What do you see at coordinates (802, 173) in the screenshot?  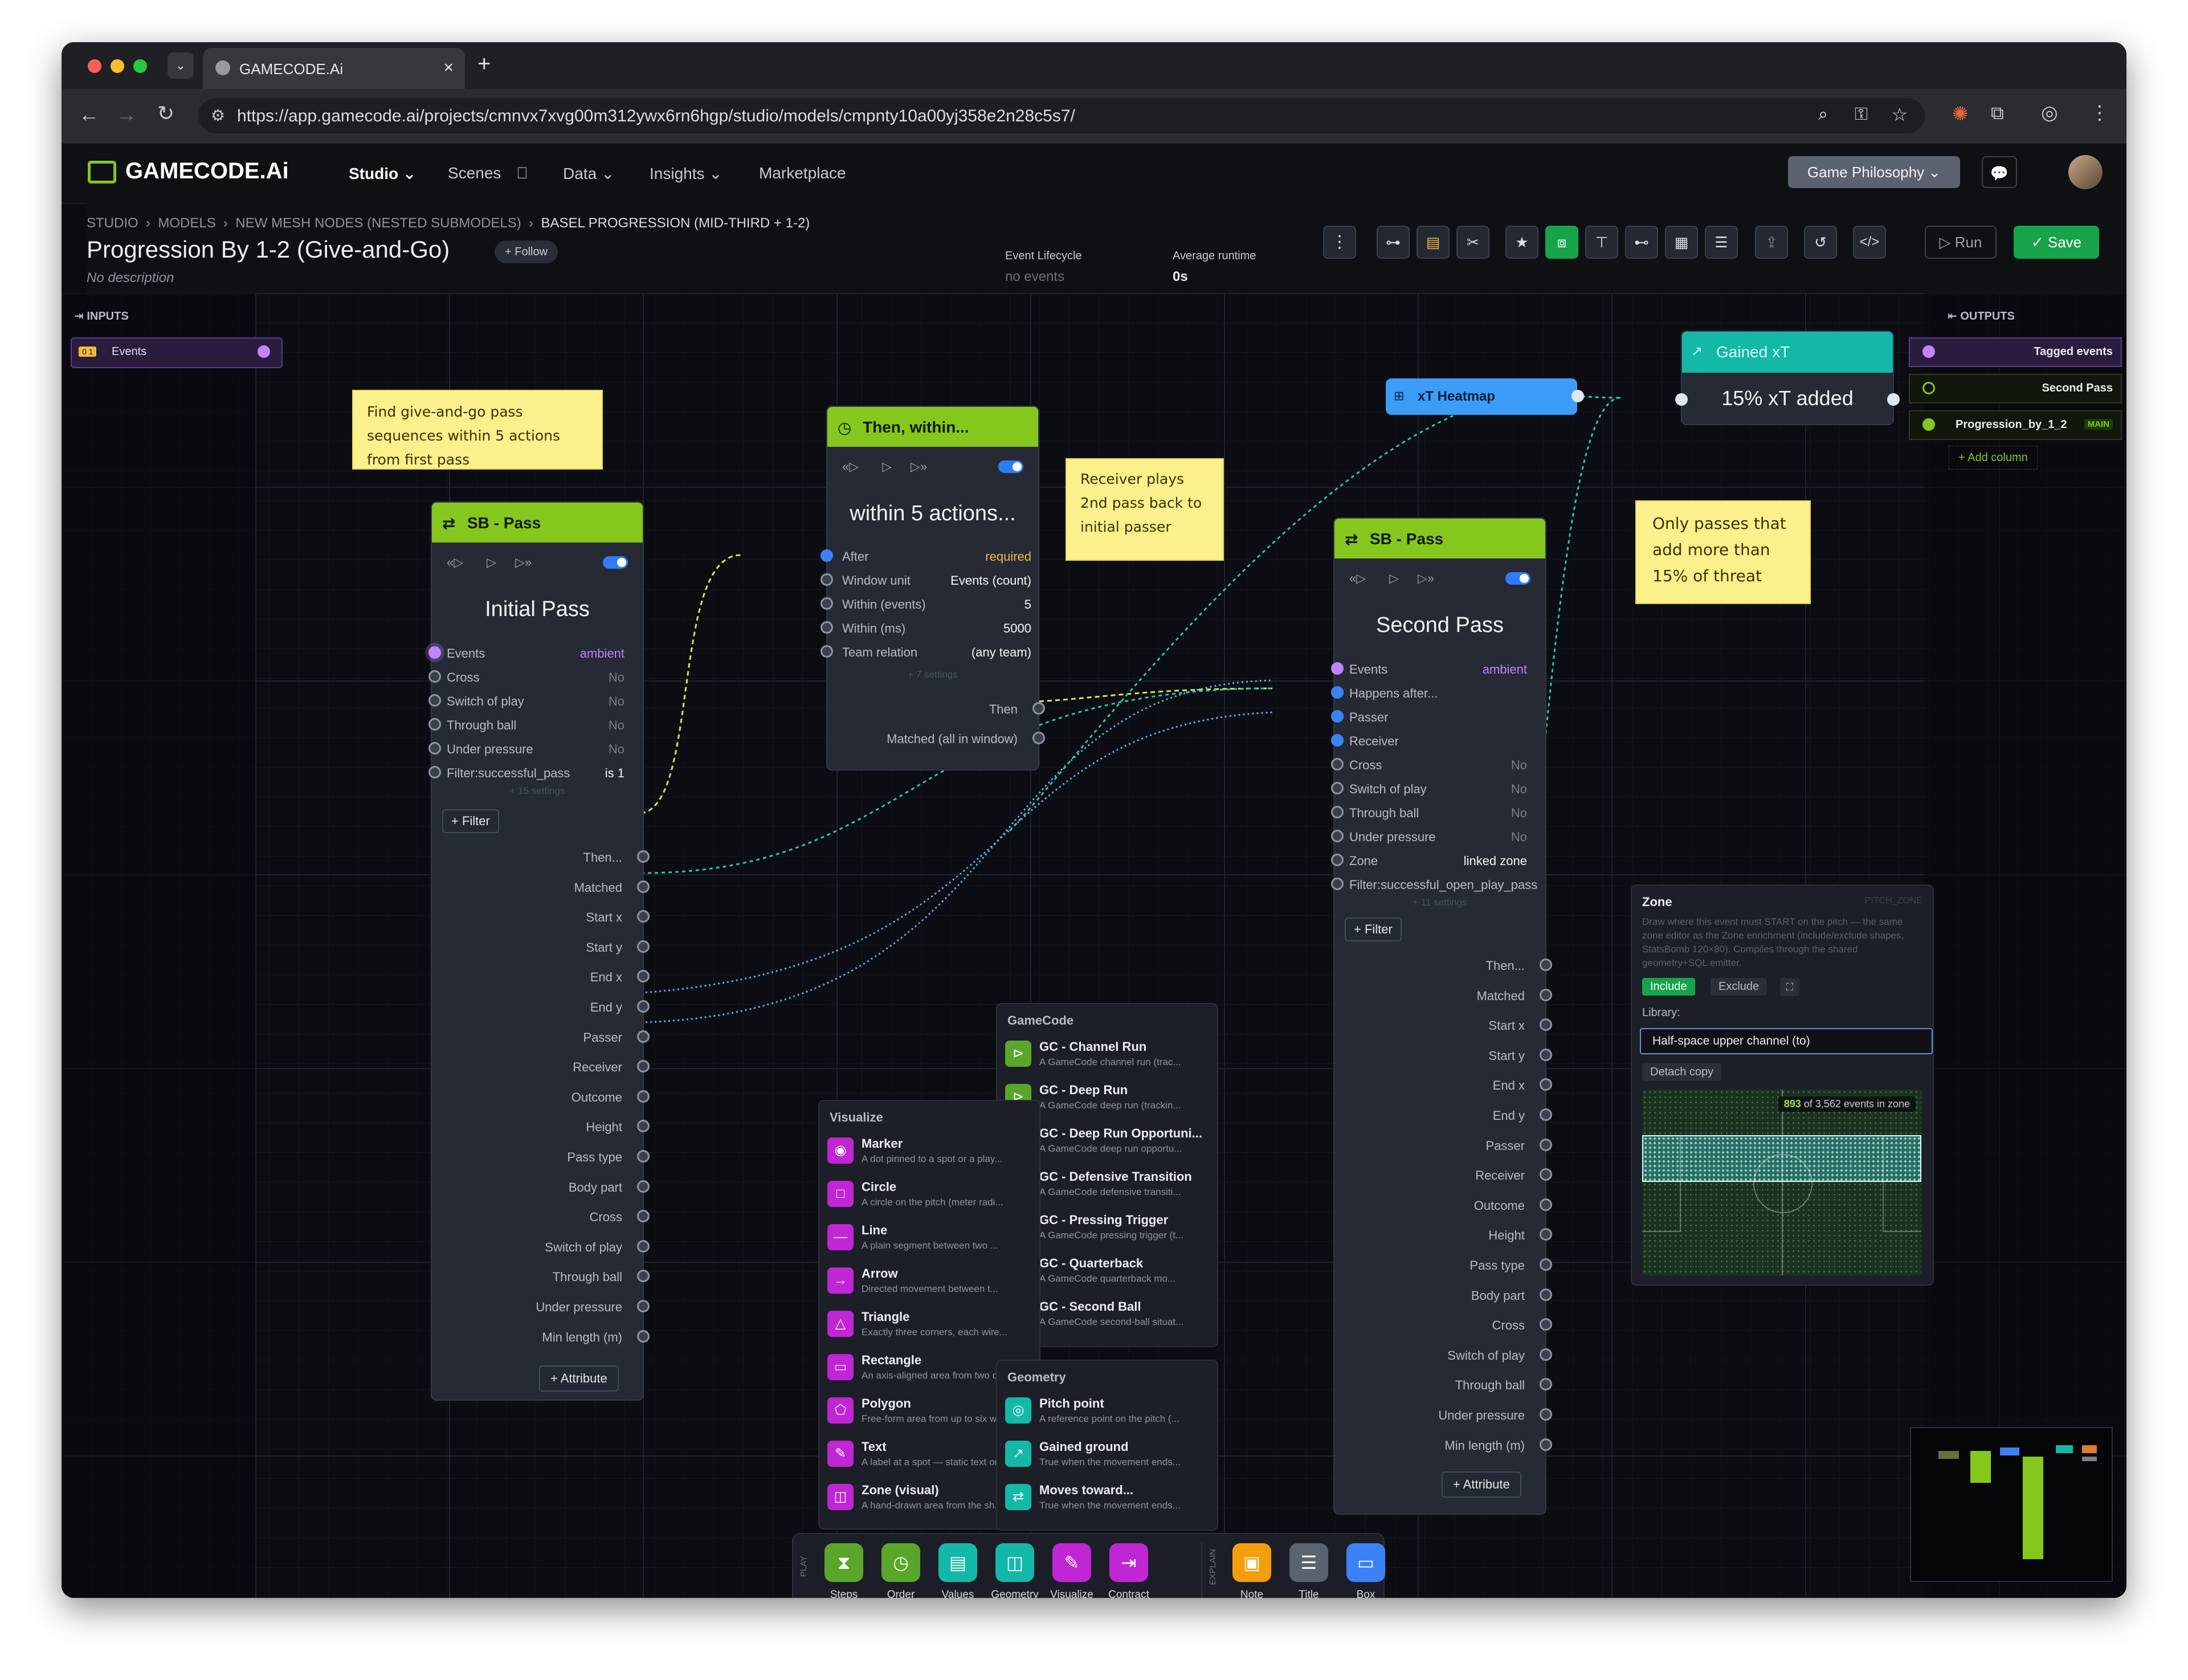 I see `nav-marketplace: Marketplace` at bounding box center [802, 173].